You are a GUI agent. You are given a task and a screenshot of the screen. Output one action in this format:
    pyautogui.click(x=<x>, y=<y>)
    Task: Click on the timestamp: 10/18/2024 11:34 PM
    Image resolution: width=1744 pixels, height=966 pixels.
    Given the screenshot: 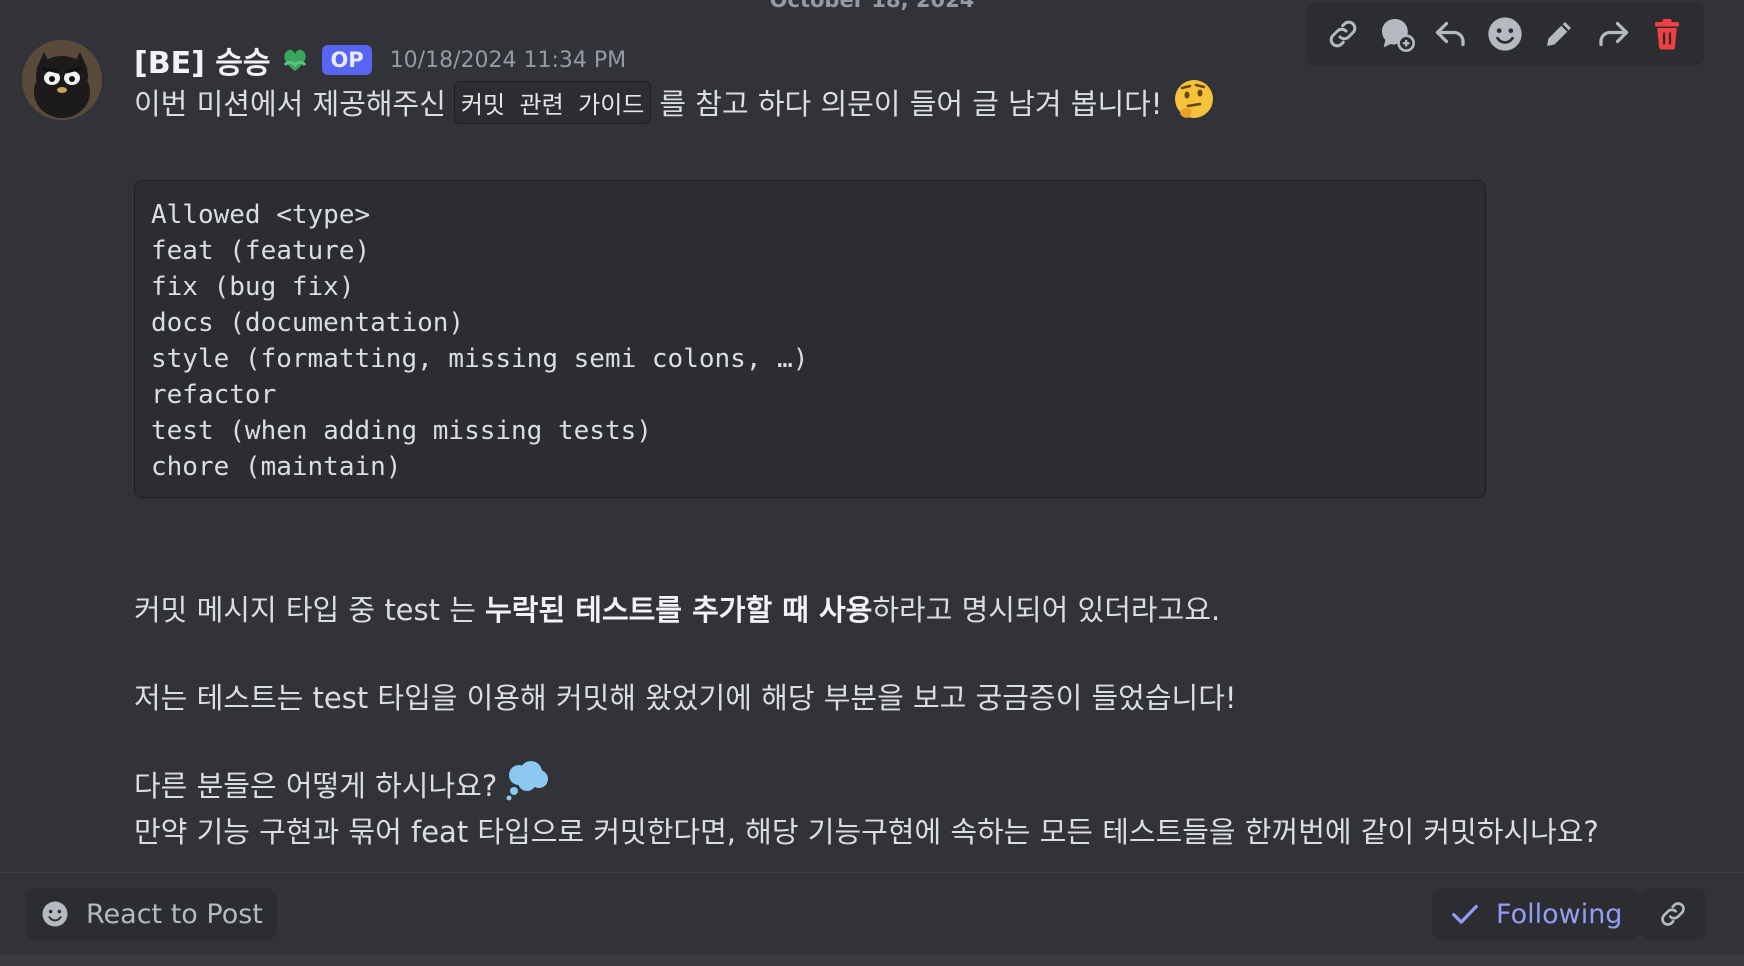 What is the action you would take?
    pyautogui.click(x=508, y=60)
    